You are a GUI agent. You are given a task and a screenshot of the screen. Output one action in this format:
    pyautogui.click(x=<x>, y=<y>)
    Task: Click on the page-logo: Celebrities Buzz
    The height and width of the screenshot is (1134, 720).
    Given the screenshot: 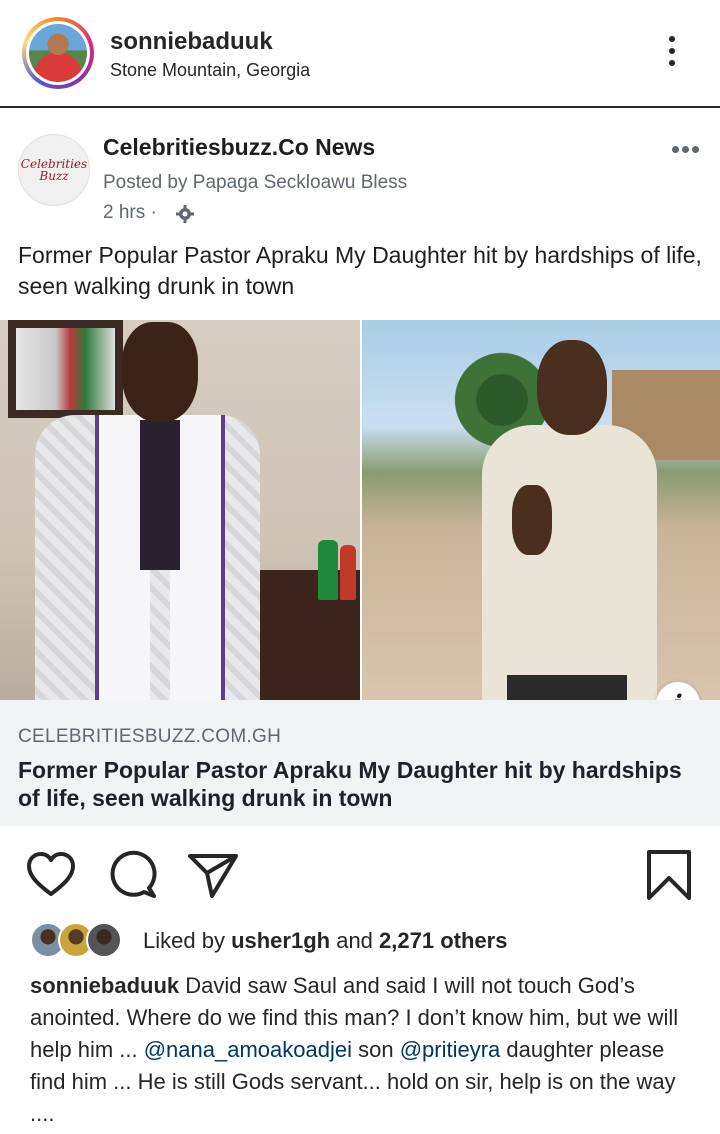 What is the action you would take?
    pyautogui.click(x=54, y=170)
    